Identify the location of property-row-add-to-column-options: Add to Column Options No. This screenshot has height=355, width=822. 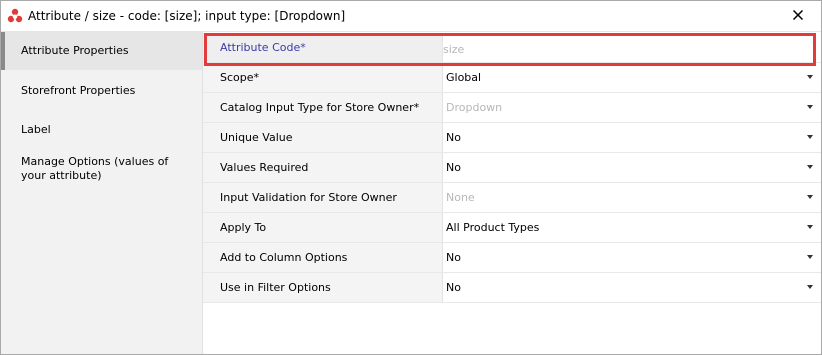
(512, 258).